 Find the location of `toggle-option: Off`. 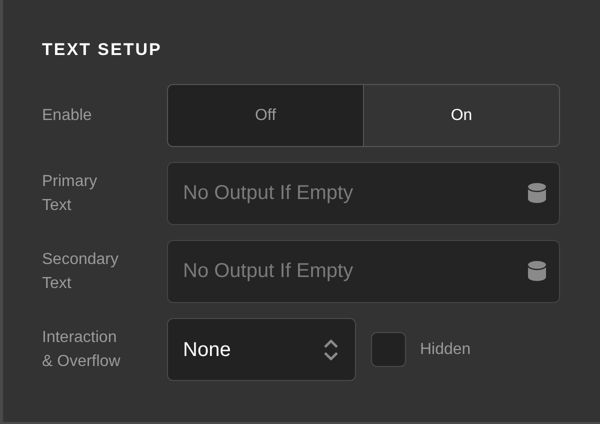

toggle-option: Off is located at coordinates (265, 115).